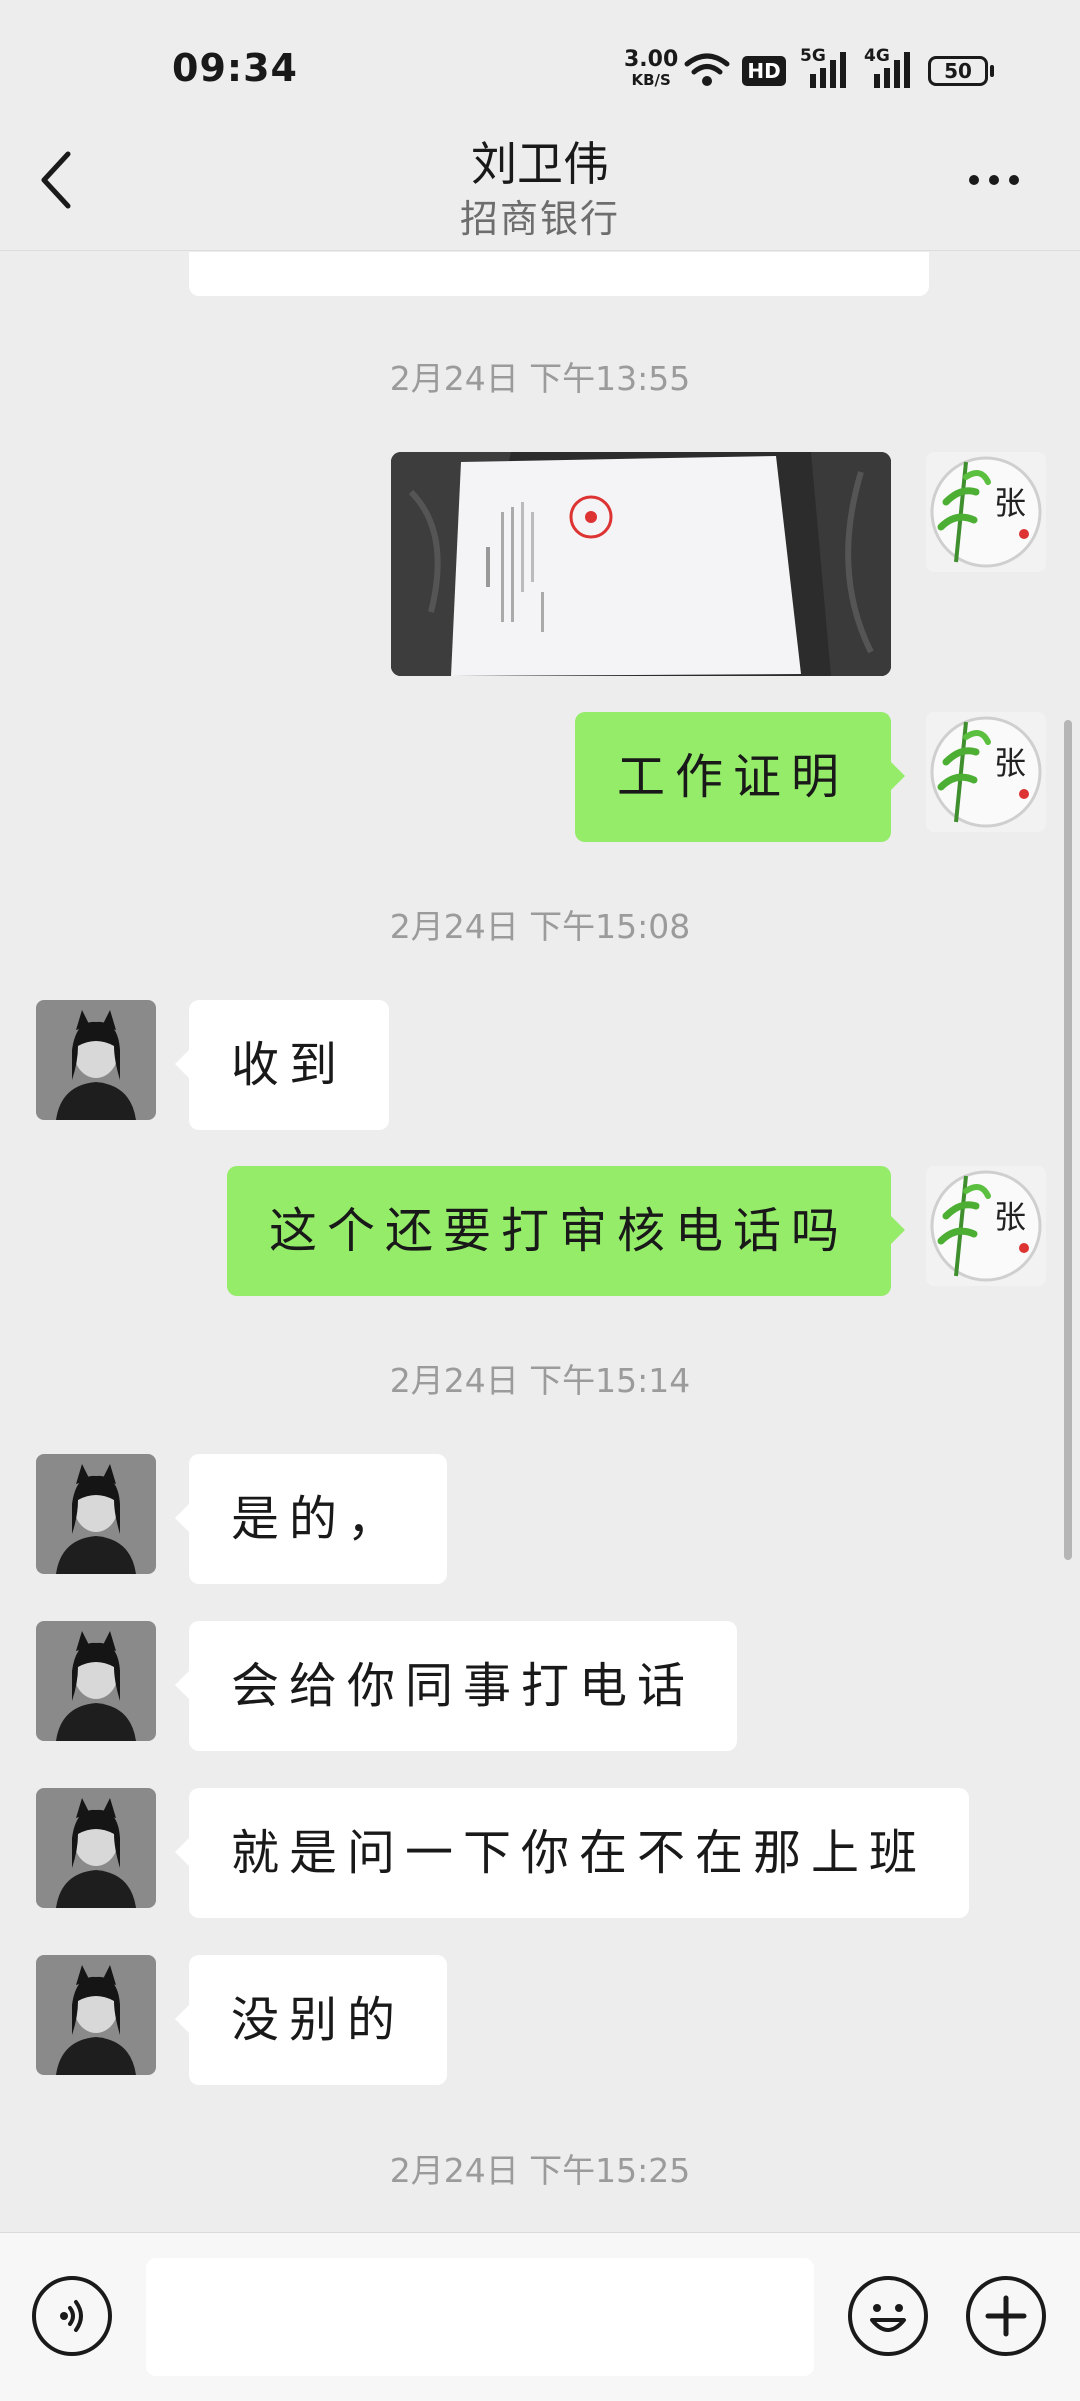 This screenshot has height=2401, width=1080. I want to click on outgoing-message: 这个还要打审核电话吗, so click(566, 1231).